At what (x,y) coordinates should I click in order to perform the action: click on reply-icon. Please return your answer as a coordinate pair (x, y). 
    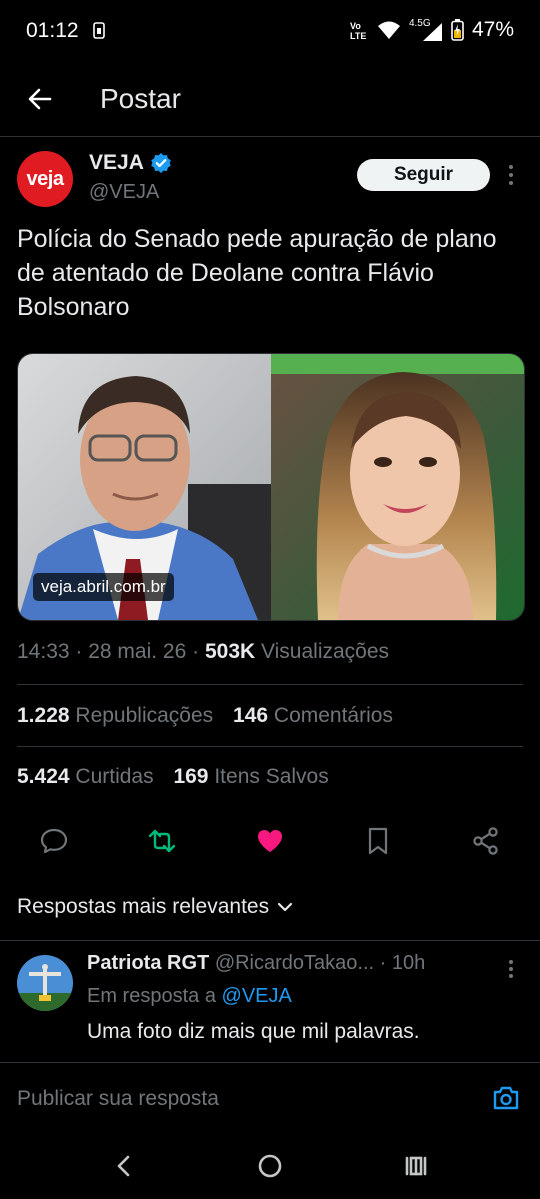
    Looking at the image, I should click on (54, 841).